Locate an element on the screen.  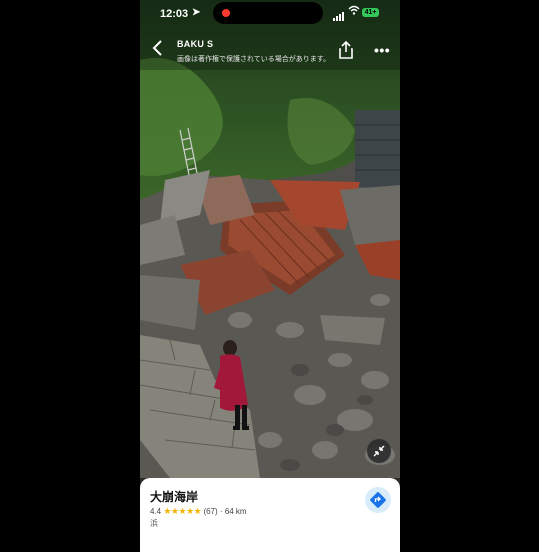
chevron-left-icon is located at coordinates (157, 48).